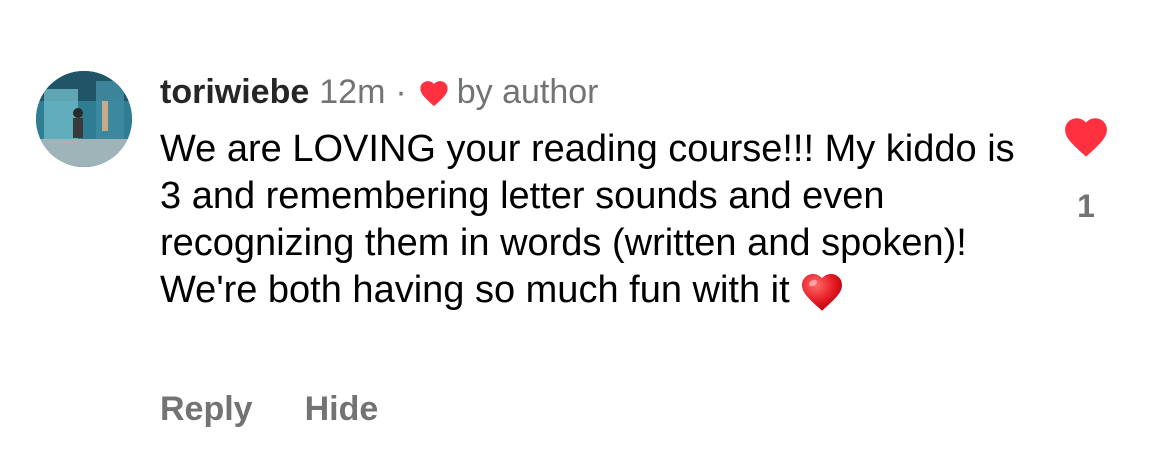 This screenshot has width=1170, height=468. What do you see at coordinates (234, 92) in the screenshot?
I see `username: toriwiebe` at bounding box center [234, 92].